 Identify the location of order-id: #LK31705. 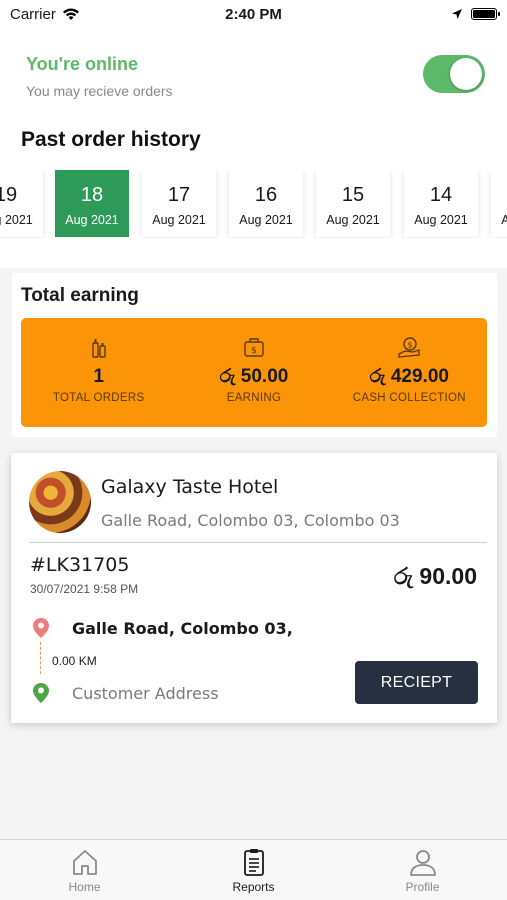
(80, 565).